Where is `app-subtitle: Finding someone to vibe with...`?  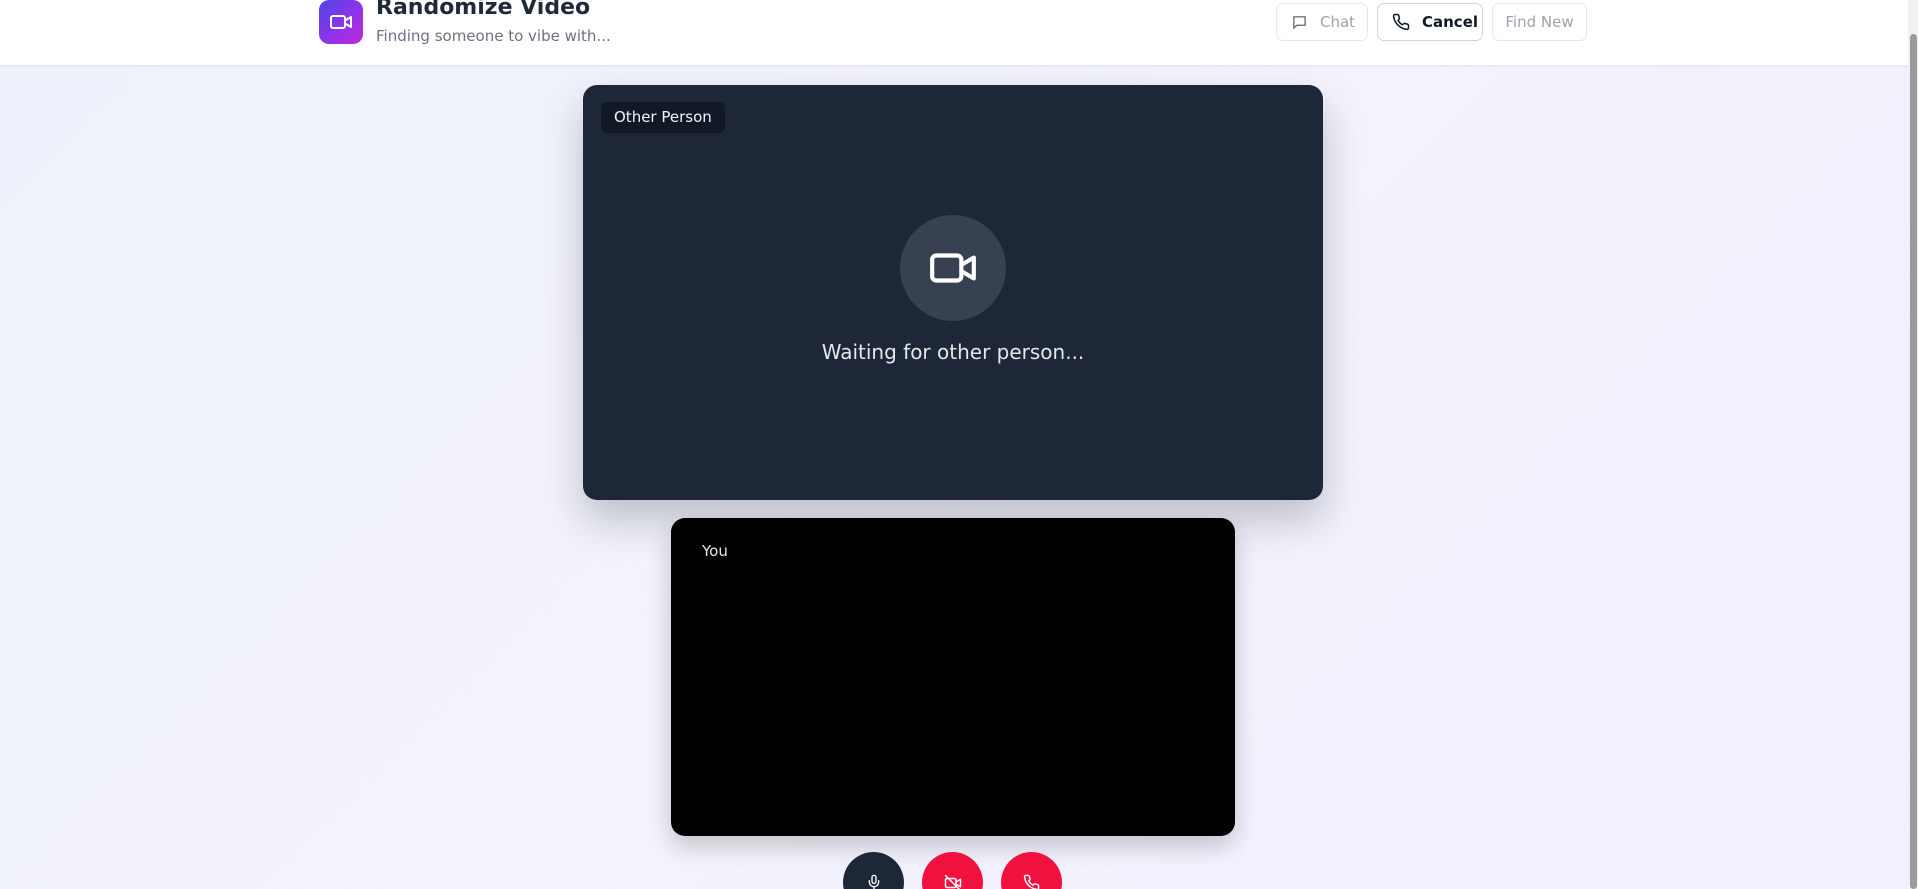
app-subtitle: Finding someone to vibe with... is located at coordinates (493, 36).